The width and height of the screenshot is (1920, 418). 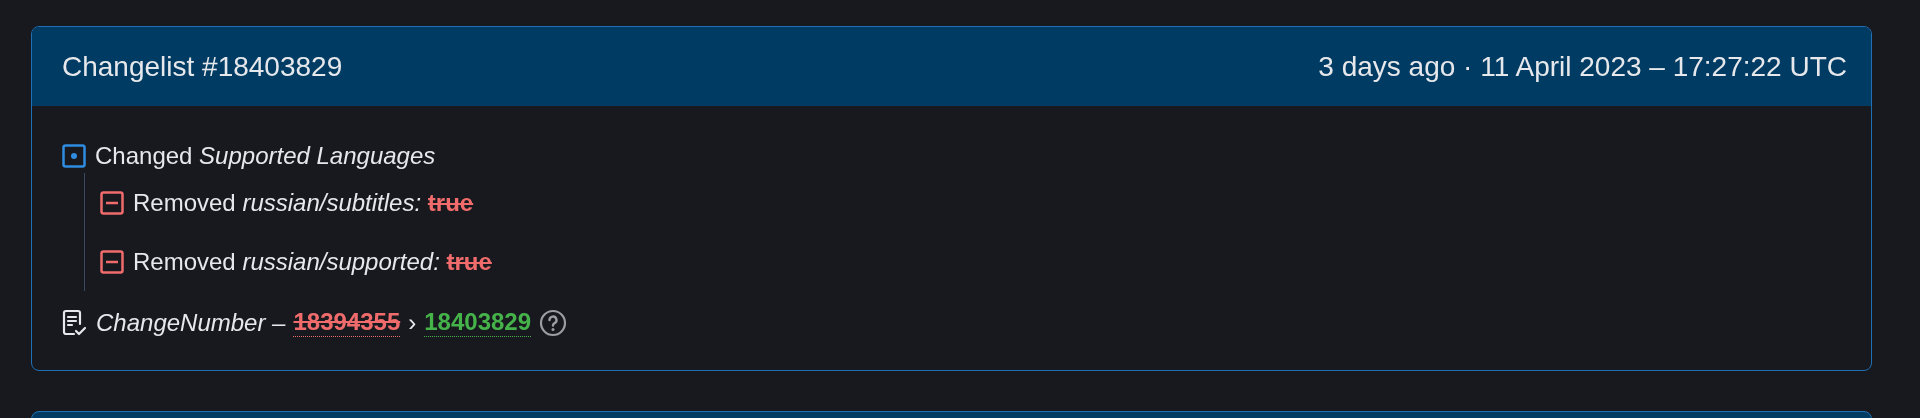 I want to click on new-value: 18403829, so click(x=477, y=322).